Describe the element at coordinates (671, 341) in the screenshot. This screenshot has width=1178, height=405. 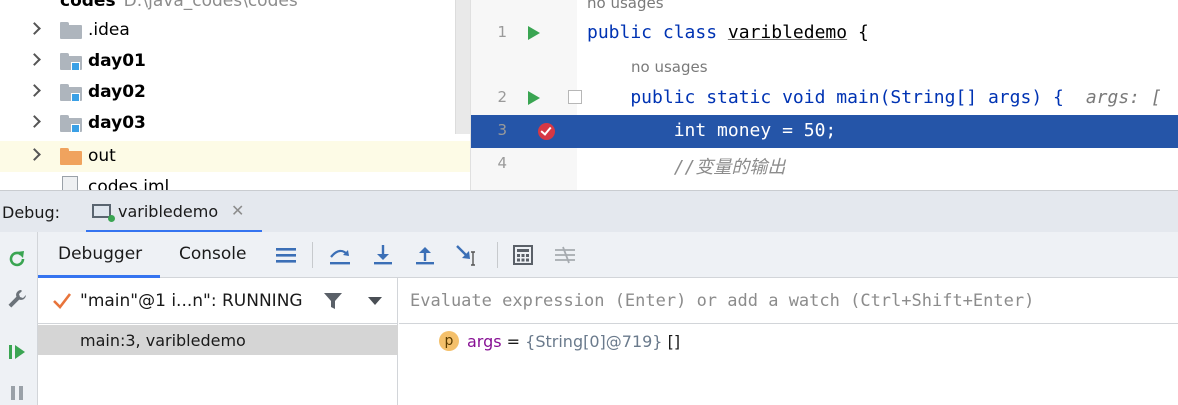
I see `variable-value: []` at that location.